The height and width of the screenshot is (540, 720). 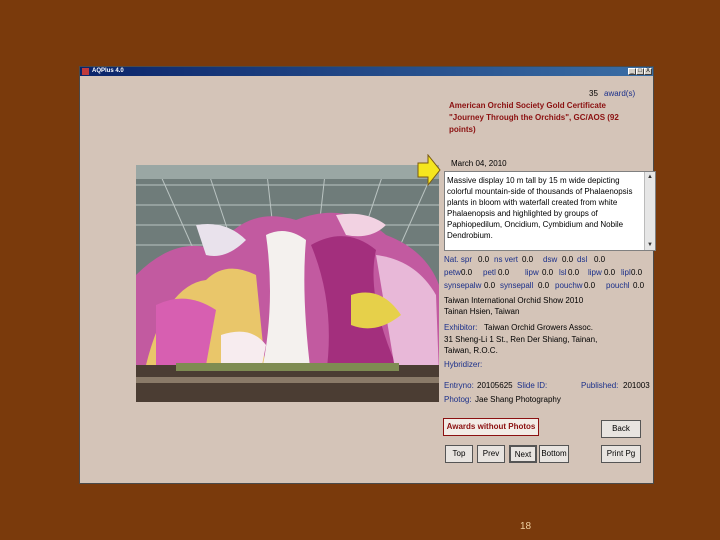 I want to click on scroll-up-icon: ▲, so click(x=650, y=177).